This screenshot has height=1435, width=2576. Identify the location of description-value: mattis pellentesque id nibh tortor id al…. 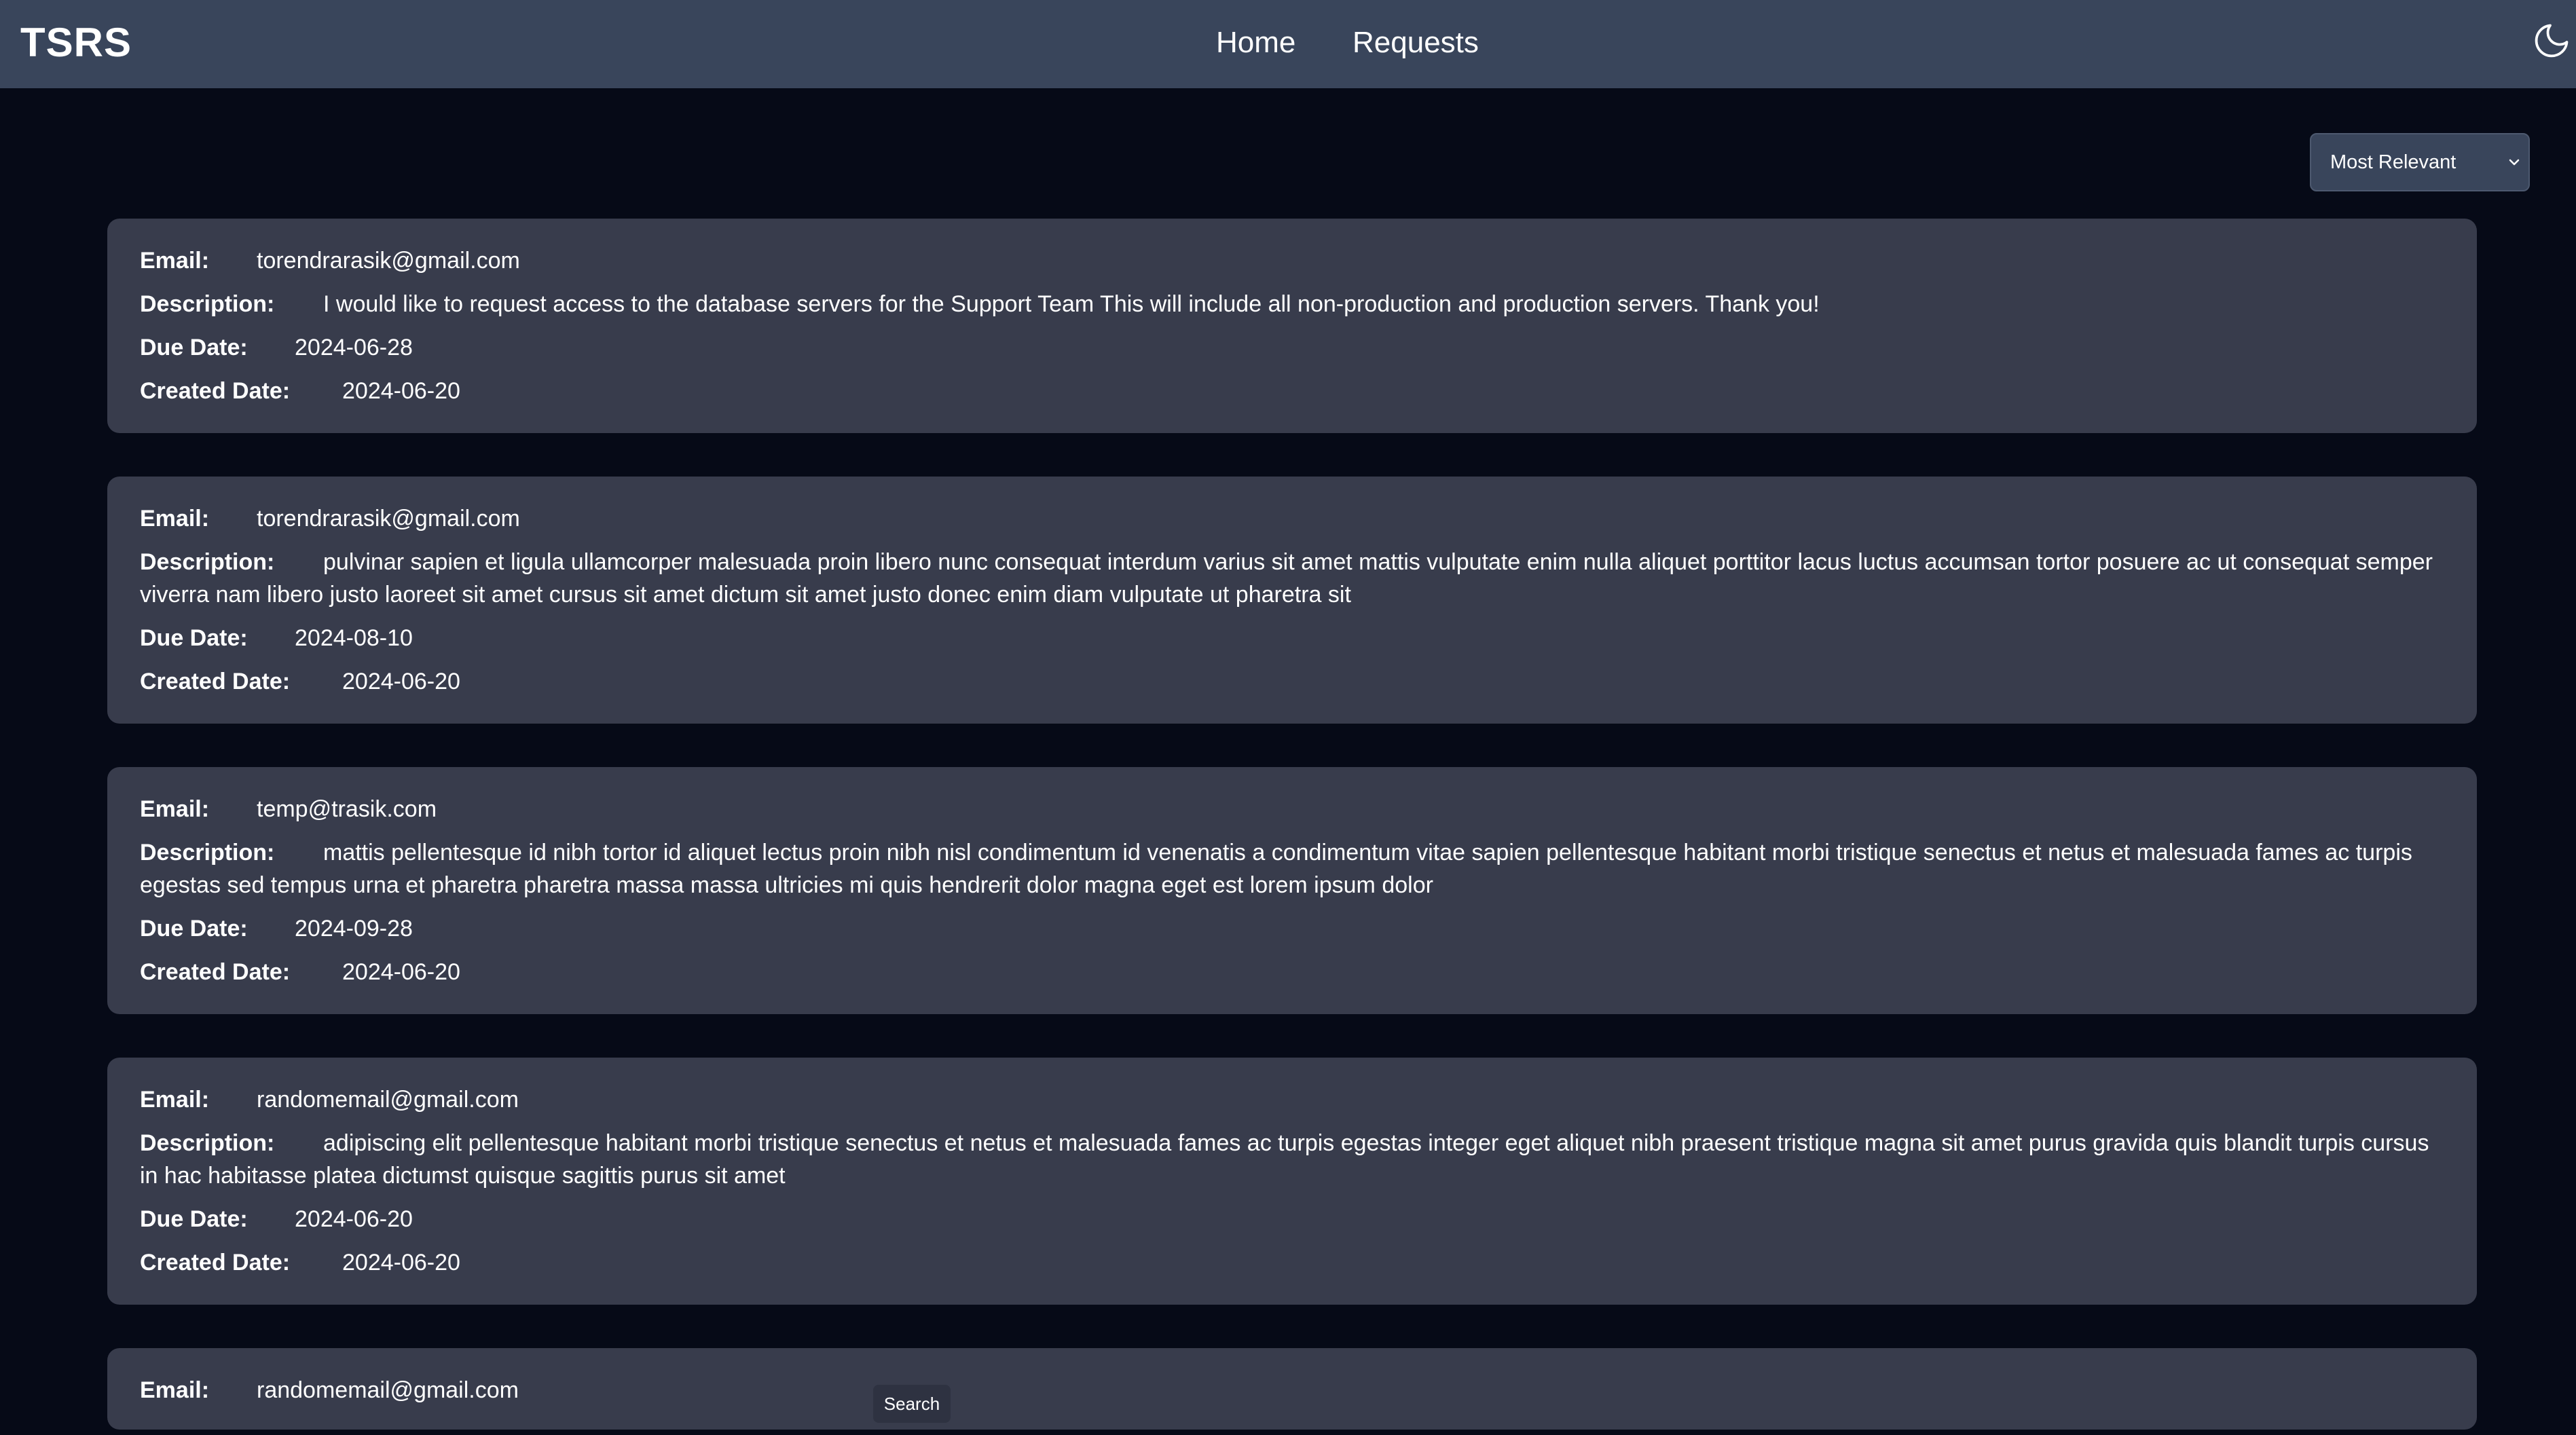
(1276, 869).